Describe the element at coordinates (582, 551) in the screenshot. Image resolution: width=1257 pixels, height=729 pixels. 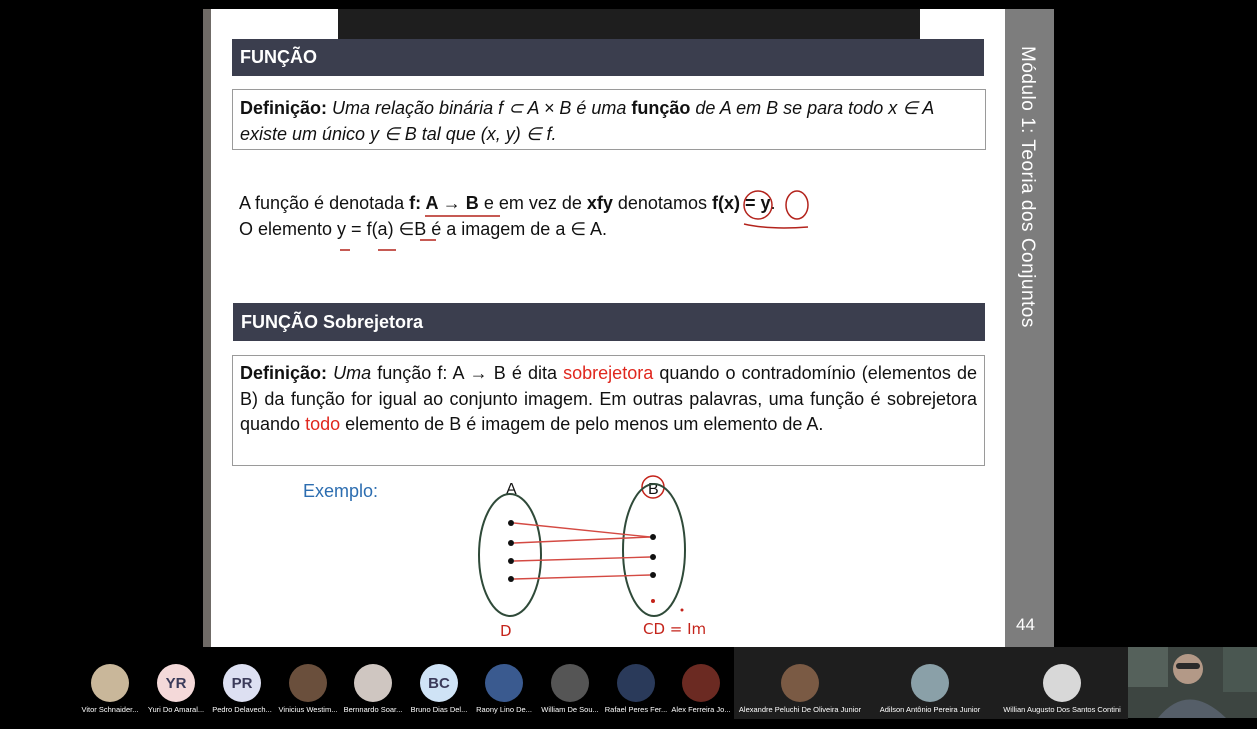
I see `mapping-arrows` at that location.